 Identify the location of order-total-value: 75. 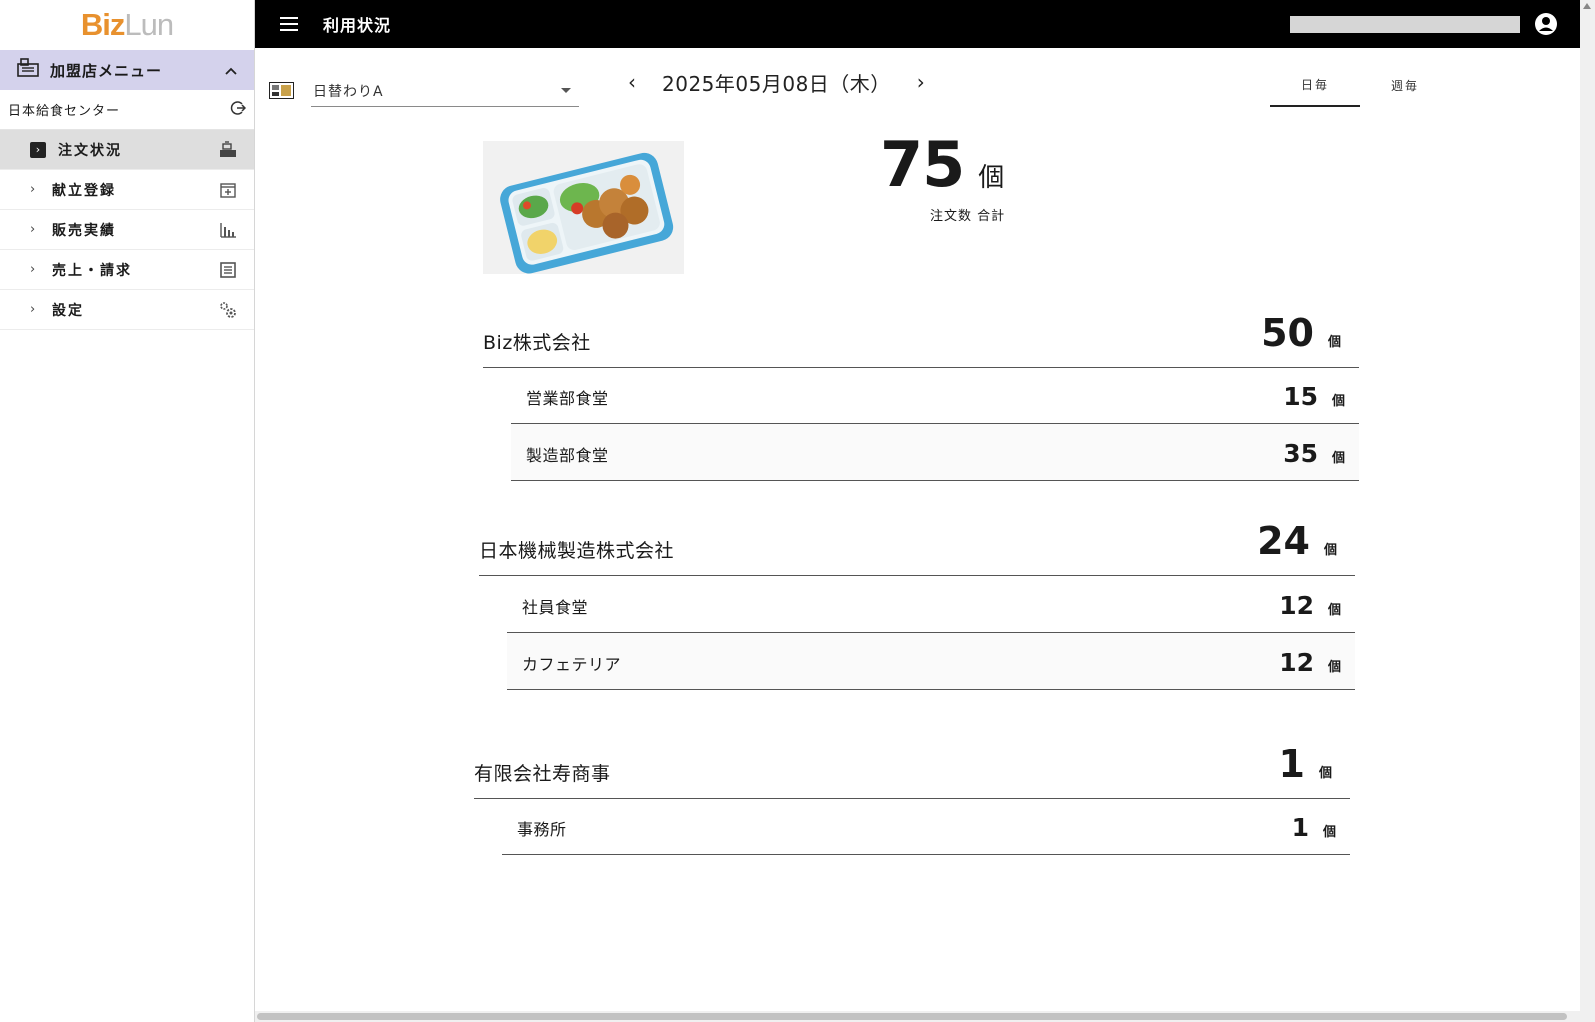
(922, 164).